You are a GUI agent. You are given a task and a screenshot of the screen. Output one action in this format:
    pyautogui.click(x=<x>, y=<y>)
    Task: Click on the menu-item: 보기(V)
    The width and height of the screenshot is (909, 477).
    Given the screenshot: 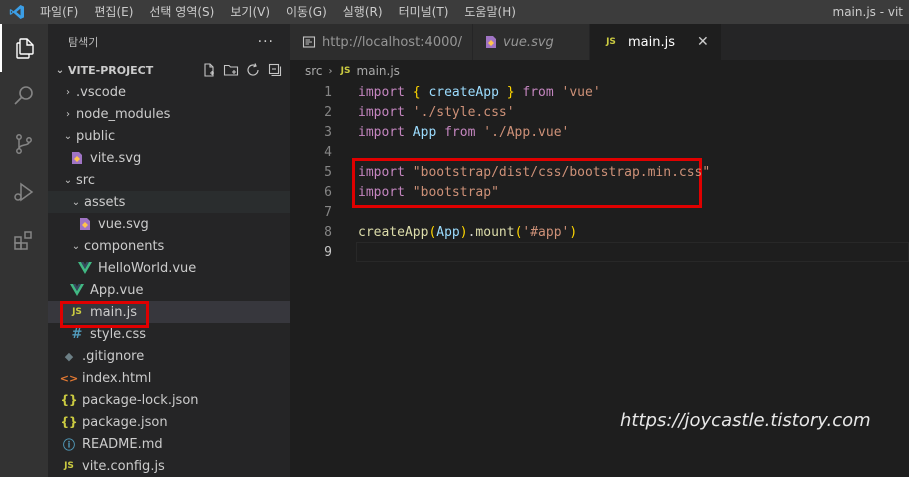 What is the action you would take?
    pyautogui.click(x=250, y=12)
    